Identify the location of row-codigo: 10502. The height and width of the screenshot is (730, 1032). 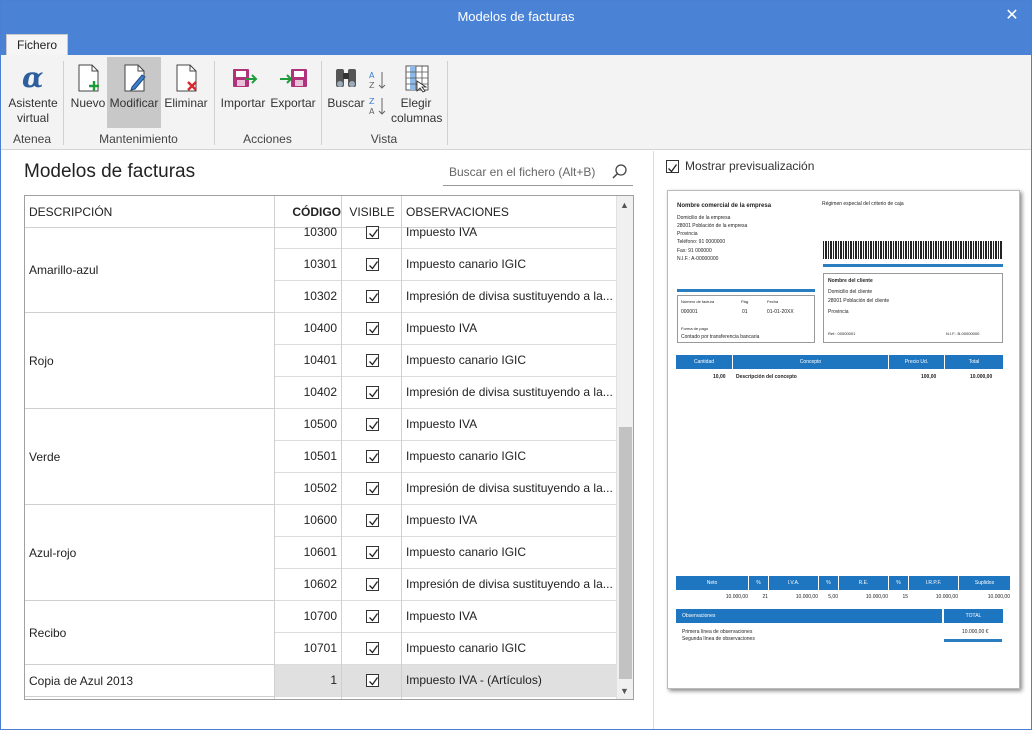
(320, 488).